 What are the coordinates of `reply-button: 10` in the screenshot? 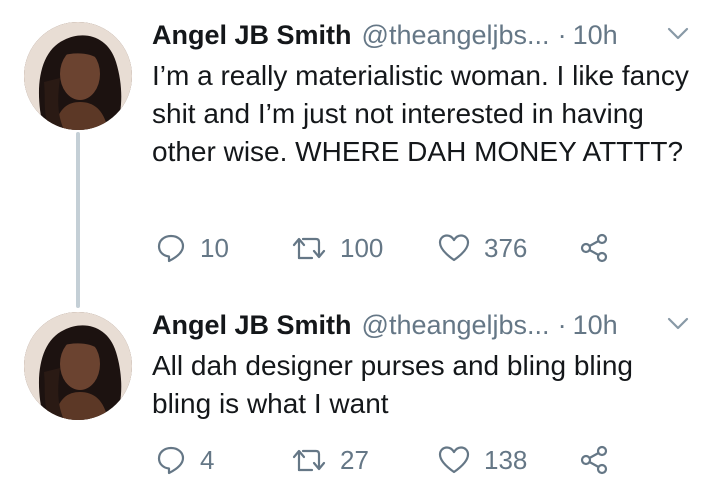 It's located at (192, 248).